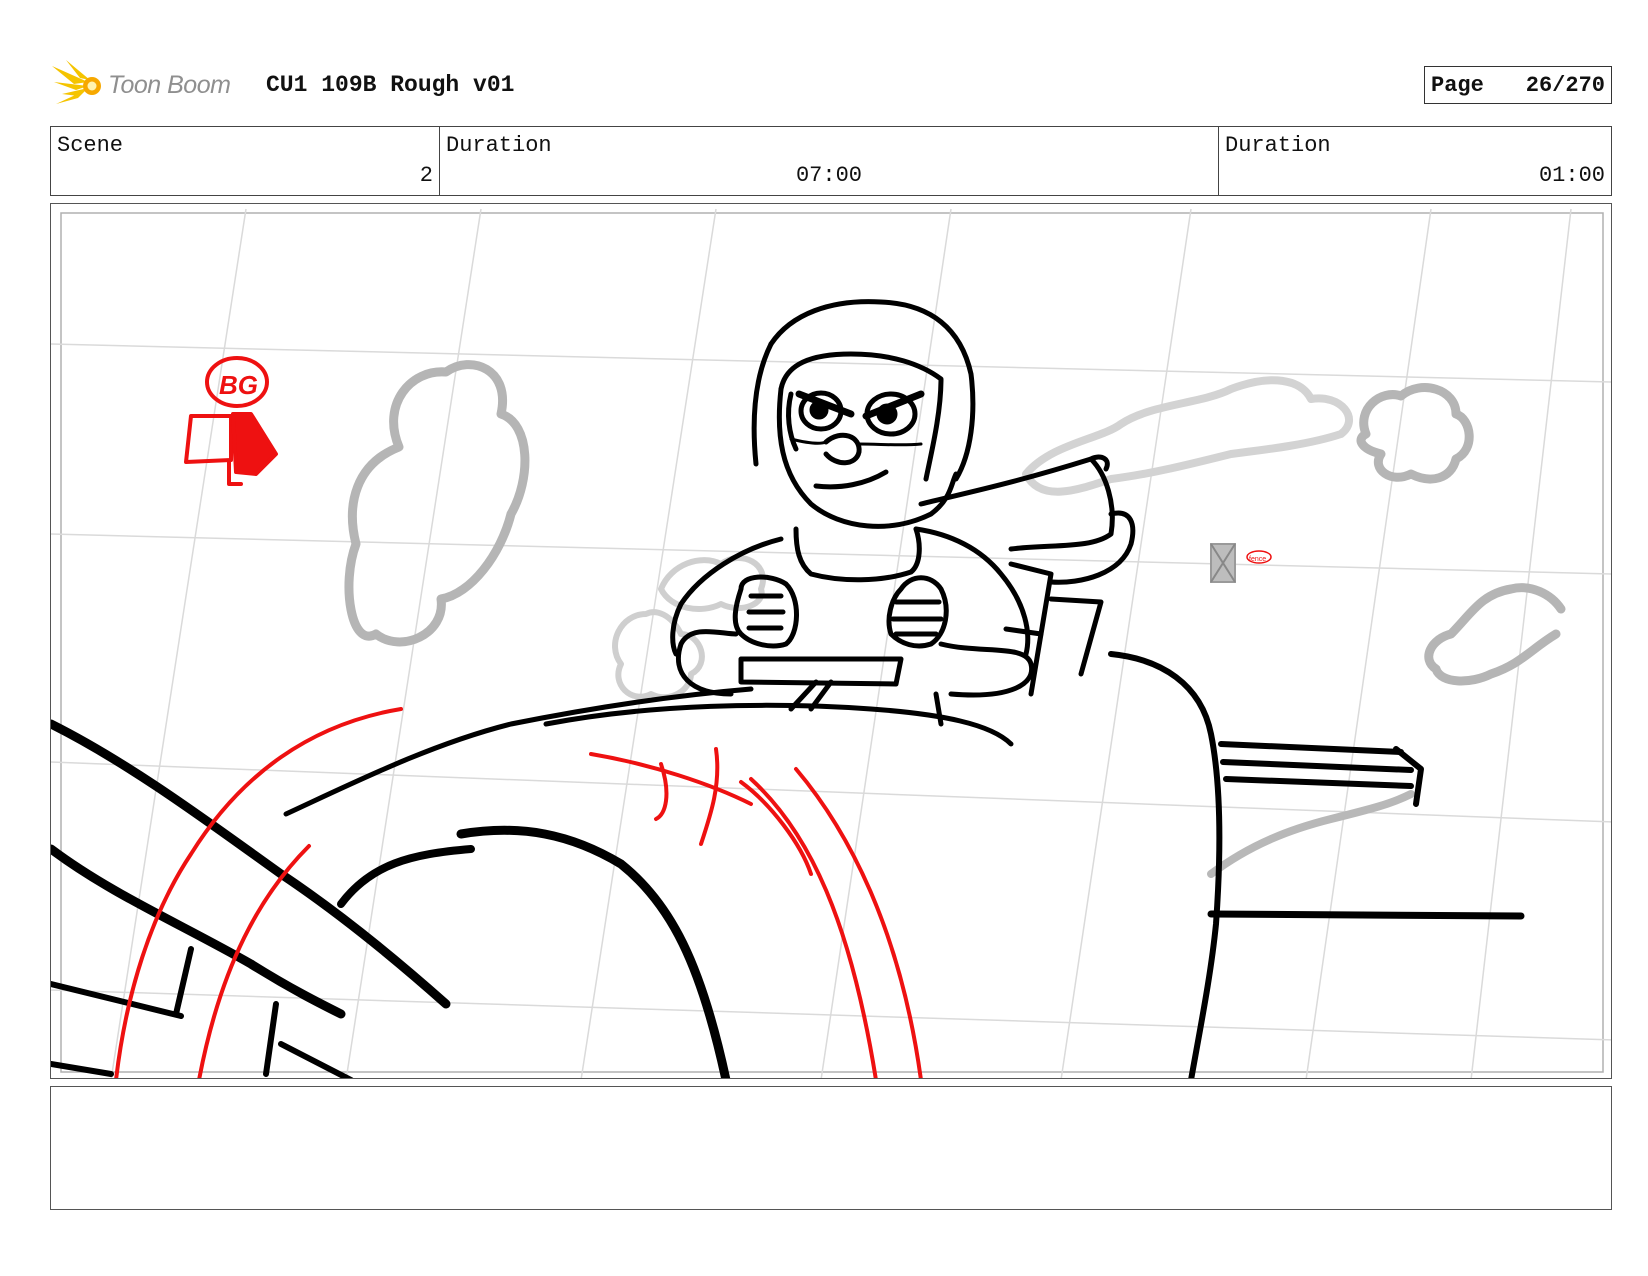 This screenshot has height=1276, width=1648. Describe the element at coordinates (1457, 85) in the screenshot. I see `page-label: Page` at that location.